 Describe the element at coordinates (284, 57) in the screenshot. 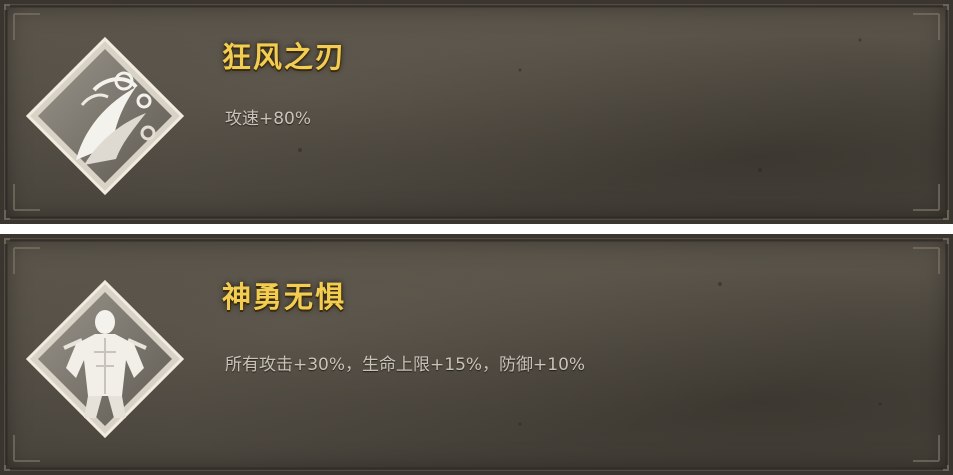

I see `skill-name: 狂风之刃` at that location.